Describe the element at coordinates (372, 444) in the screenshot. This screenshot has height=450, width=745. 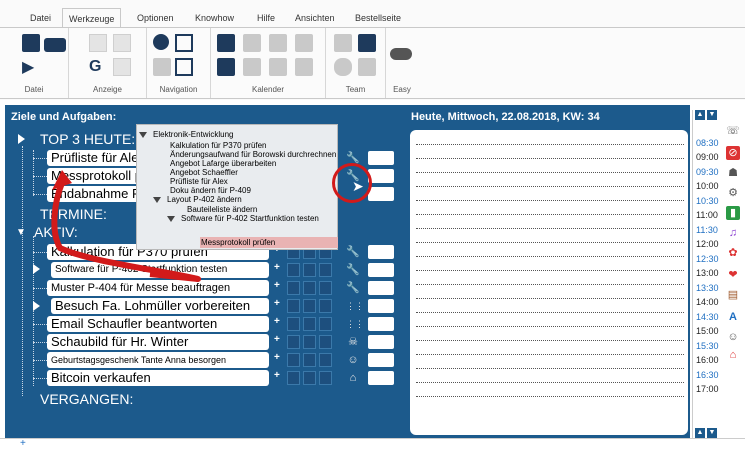
I see `status-bar: +` at that location.